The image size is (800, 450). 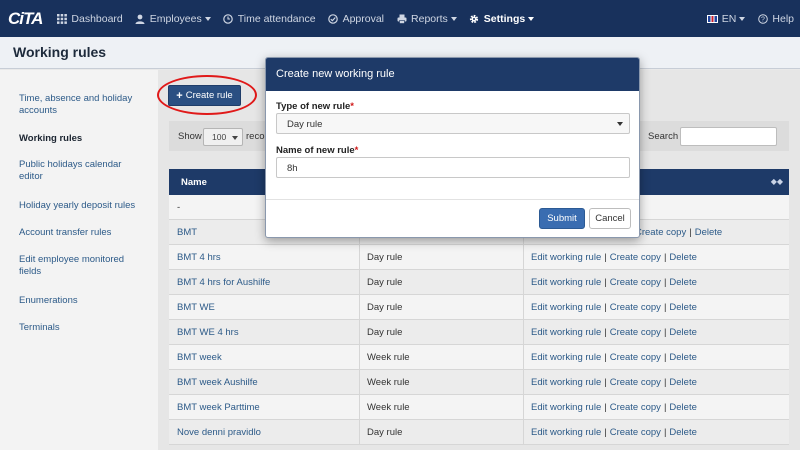 What do you see at coordinates (728, 136) in the screenshot?
I see `search-input` at bounding box center [728, 136].